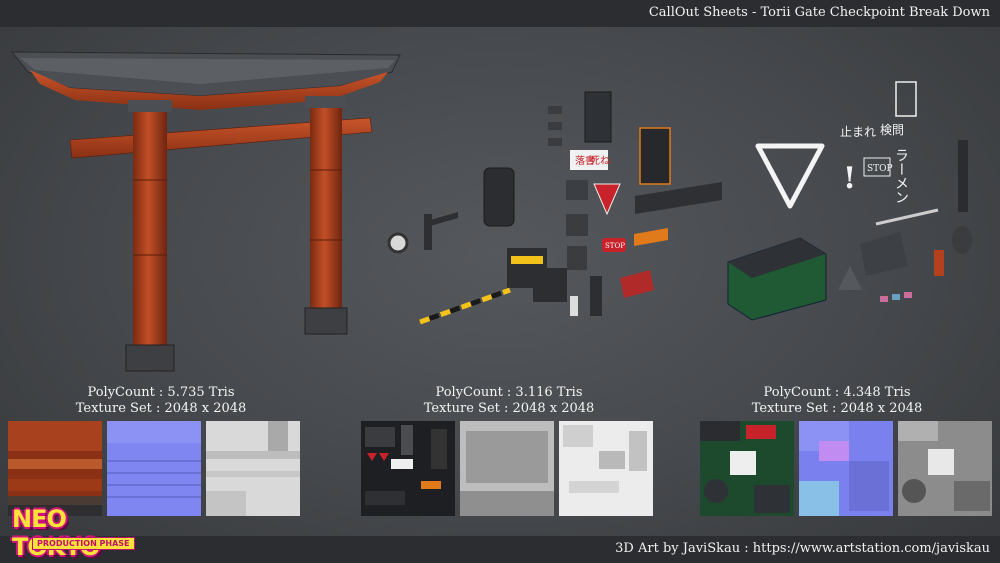  What do you see at coordinates (554, 208) in the screenshot?
I see `checkpoint-props-model: 落書 死ね STOP` at bounding box center [554, 208].